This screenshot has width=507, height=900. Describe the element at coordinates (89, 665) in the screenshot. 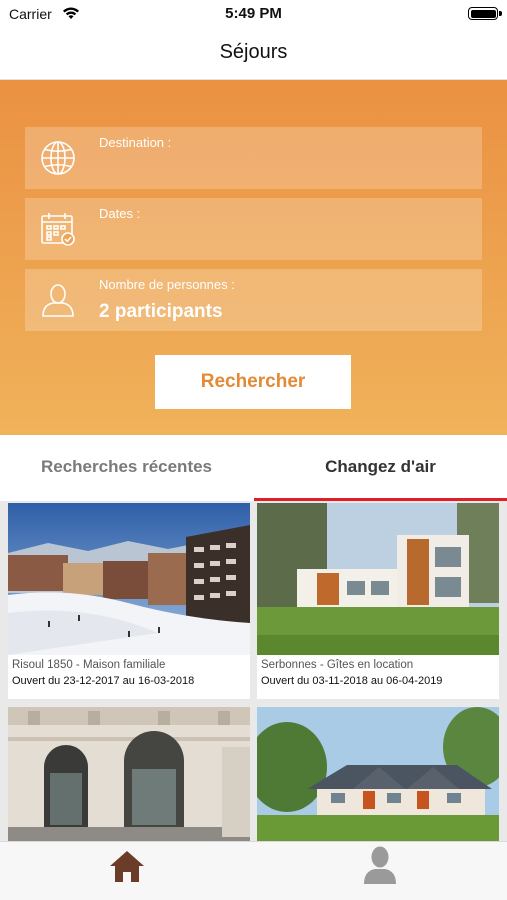

I see `card-title: Risoul 1850 - Maison familiale` at that location.